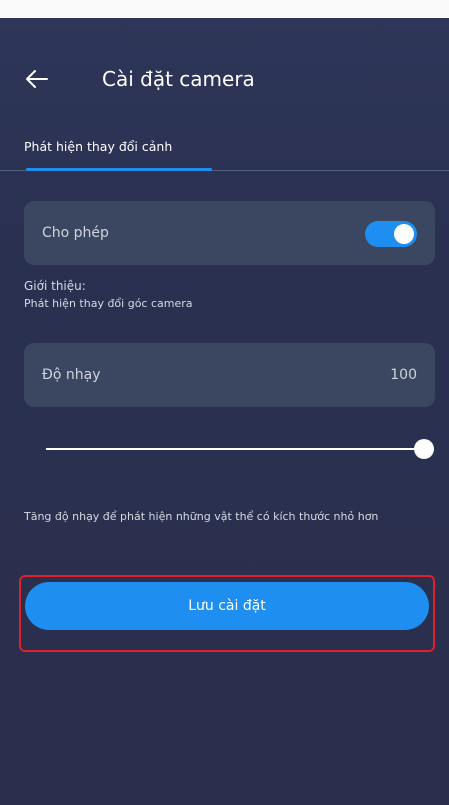  I want to click on status-bar, so click(224, 9).